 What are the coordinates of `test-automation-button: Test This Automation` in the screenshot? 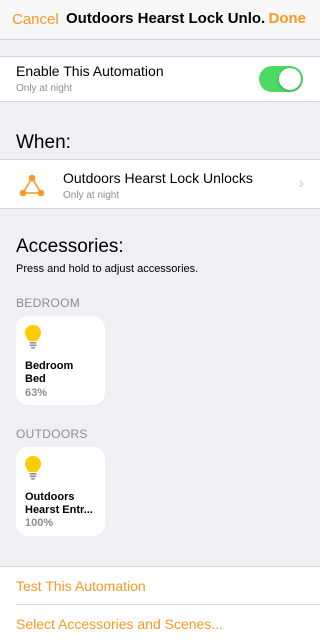 It's located at (81, 586).